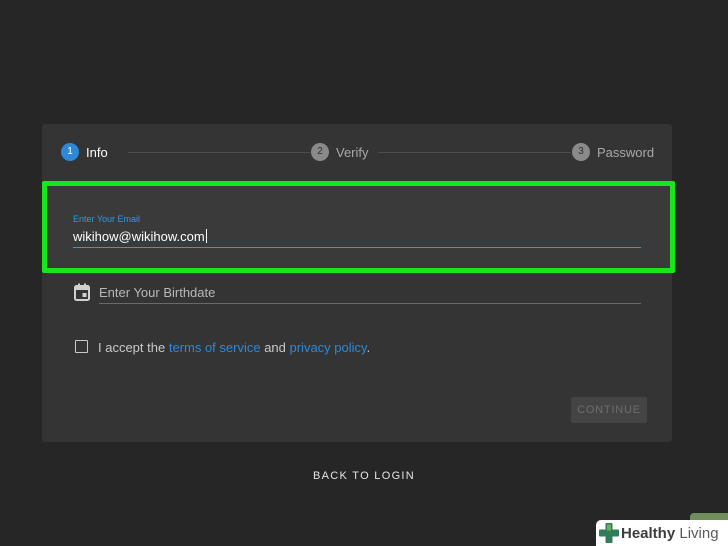 The image size is (728, 546). Describe the element at coordinates (97, 152) in the screenshot. I see `step-label: Info` at that location.